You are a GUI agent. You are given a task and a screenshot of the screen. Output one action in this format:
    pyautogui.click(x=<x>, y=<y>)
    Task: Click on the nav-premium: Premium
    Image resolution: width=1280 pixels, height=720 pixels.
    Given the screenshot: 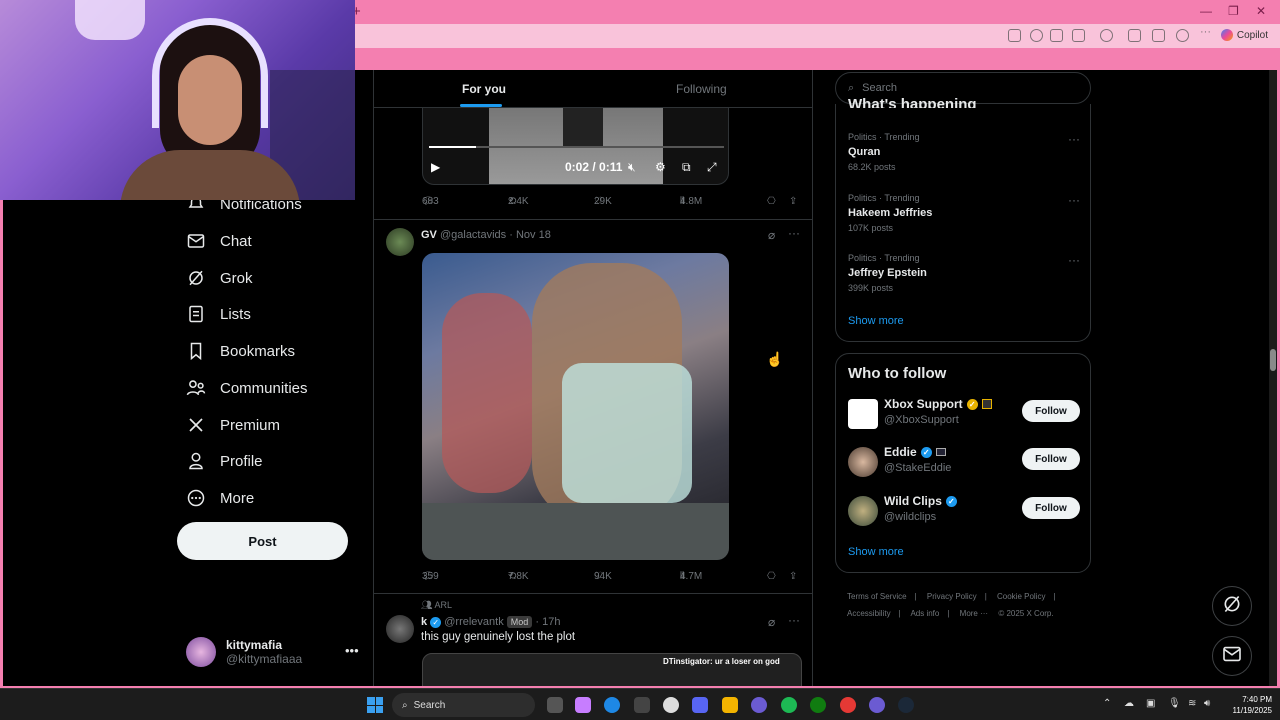 What is the action you would take?
    pyautogui.click(x=233, y=425)
    